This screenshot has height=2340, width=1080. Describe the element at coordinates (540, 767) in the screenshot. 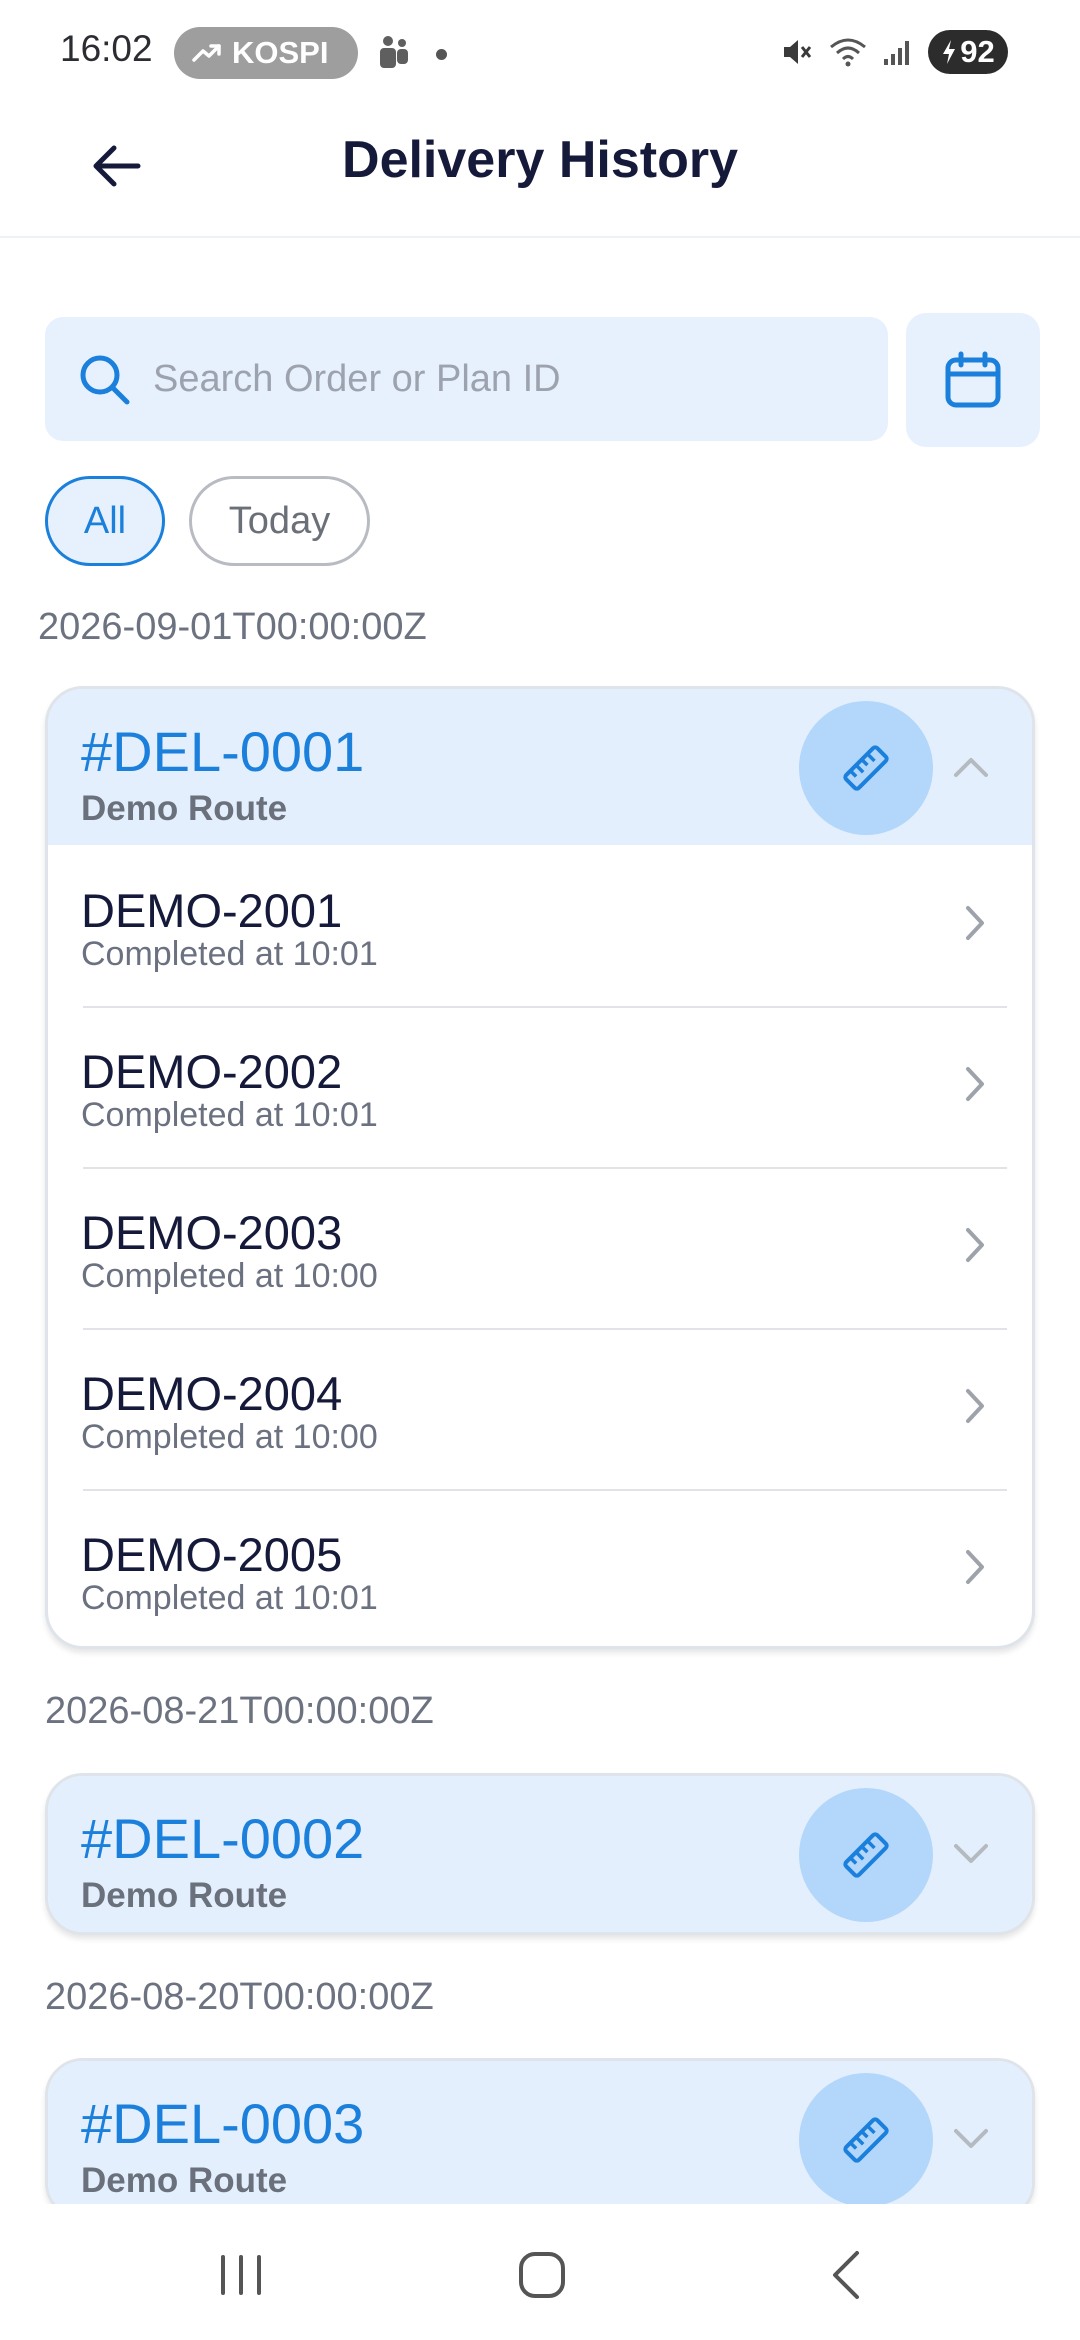

I see `delivery-card-header: #DEL-0001 Demo Route` at that location.